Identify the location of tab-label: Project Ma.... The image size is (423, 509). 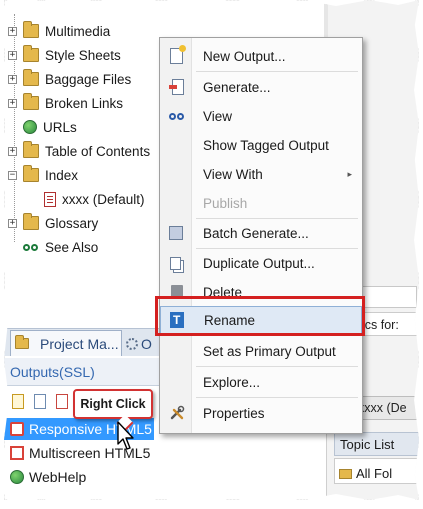
(79, 343).